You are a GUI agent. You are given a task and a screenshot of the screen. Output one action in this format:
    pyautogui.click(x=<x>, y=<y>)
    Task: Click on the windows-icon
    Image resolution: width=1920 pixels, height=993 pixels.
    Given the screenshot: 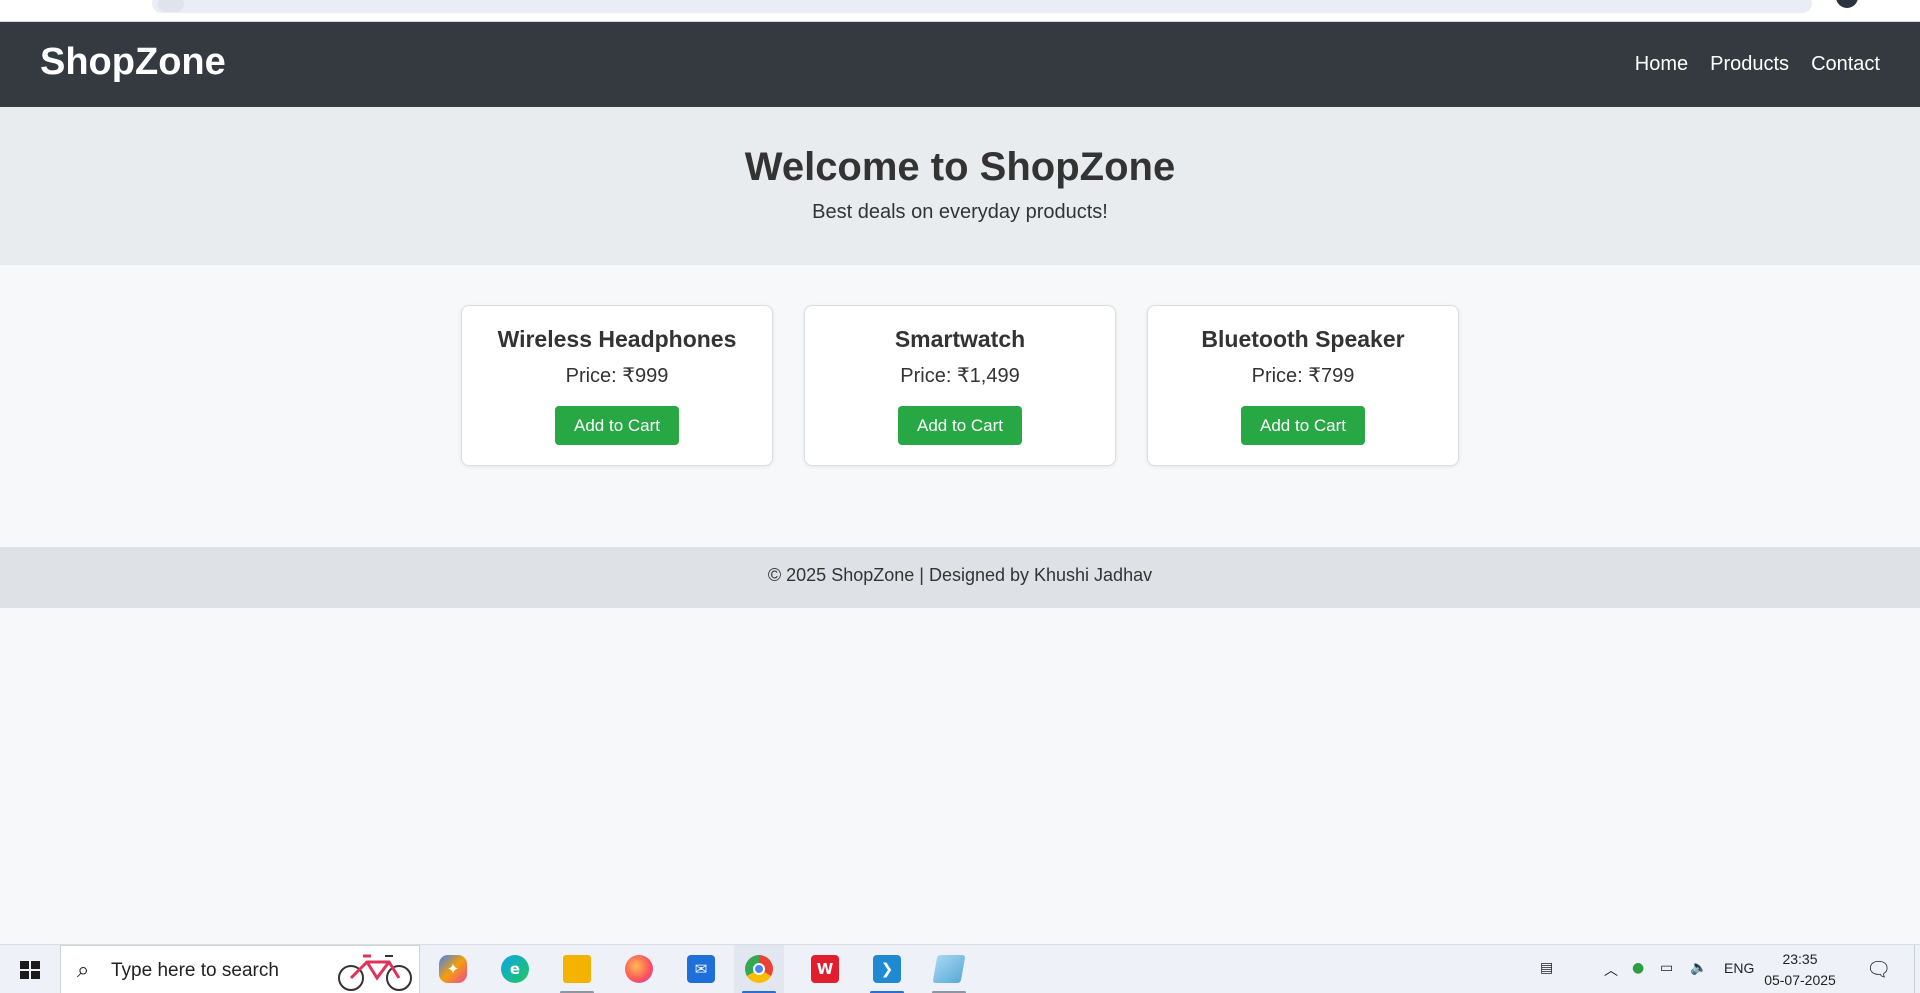 What is the action you would take?
    pyautogui.click(x=30, y=970)
    